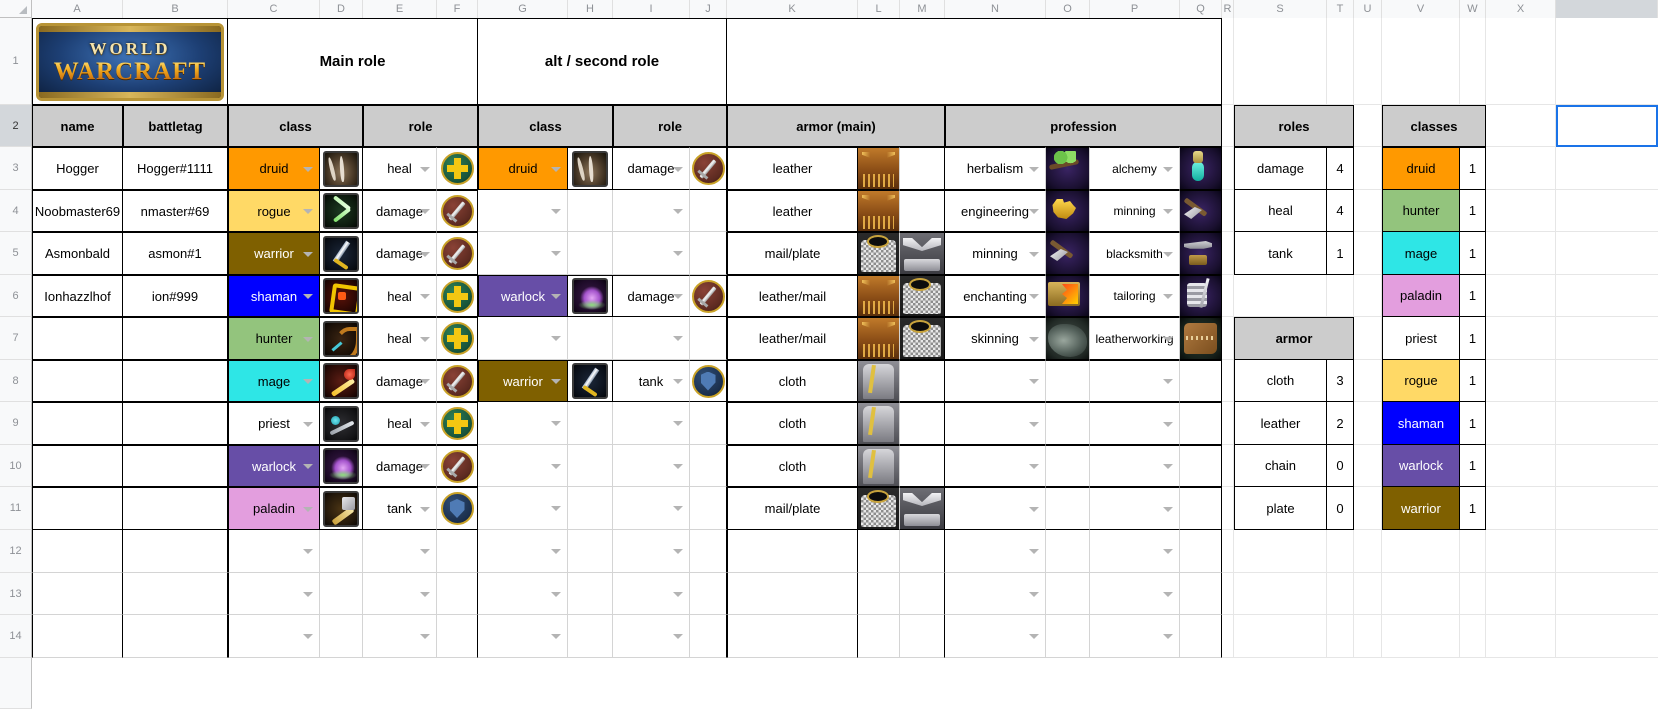 The width and height of the screenshot is (1658, 709). I want to click on column-header-w: W, so click(1473, 9).